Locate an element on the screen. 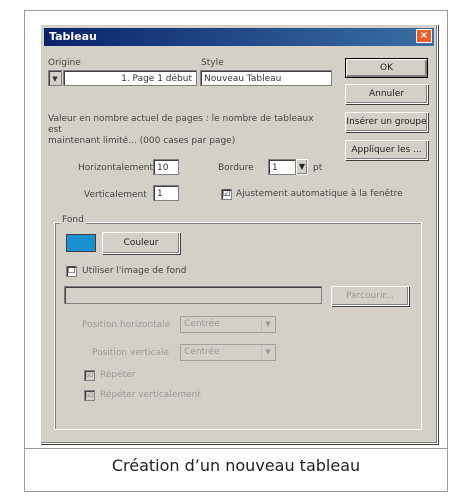  insert-group-button: Insérer un groupe is located at coordinates (386, 122).